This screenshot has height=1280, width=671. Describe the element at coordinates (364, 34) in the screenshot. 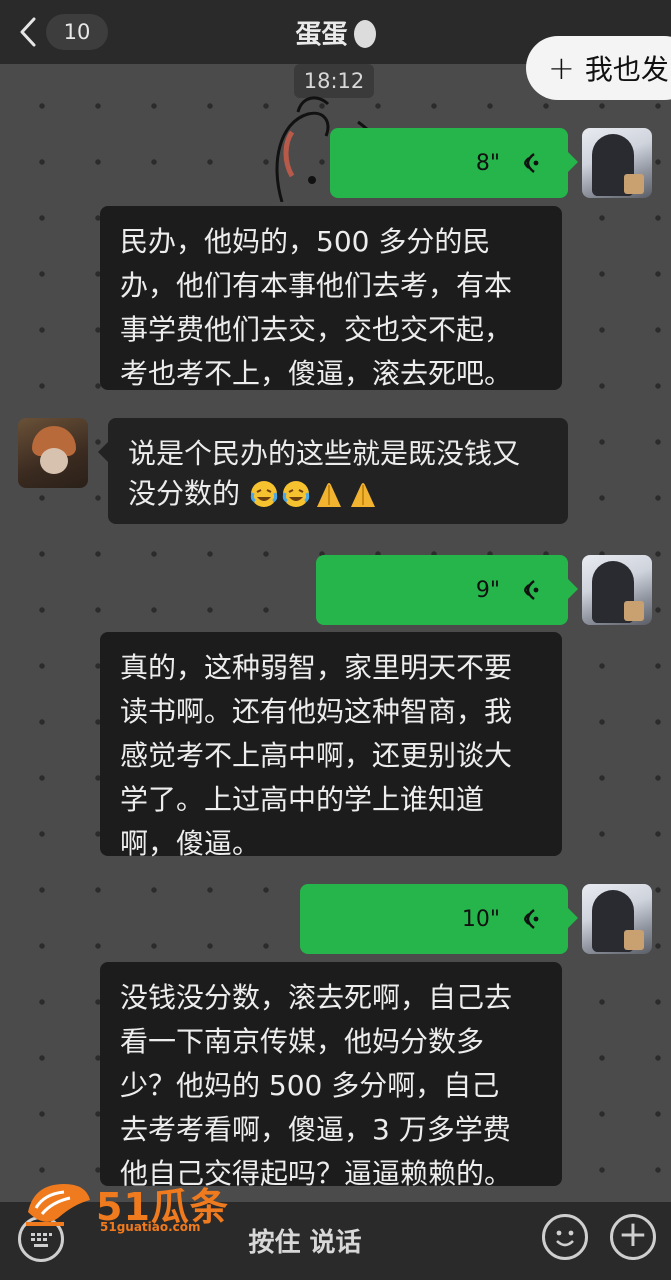

I see `egg-emoji-icon` at that location.